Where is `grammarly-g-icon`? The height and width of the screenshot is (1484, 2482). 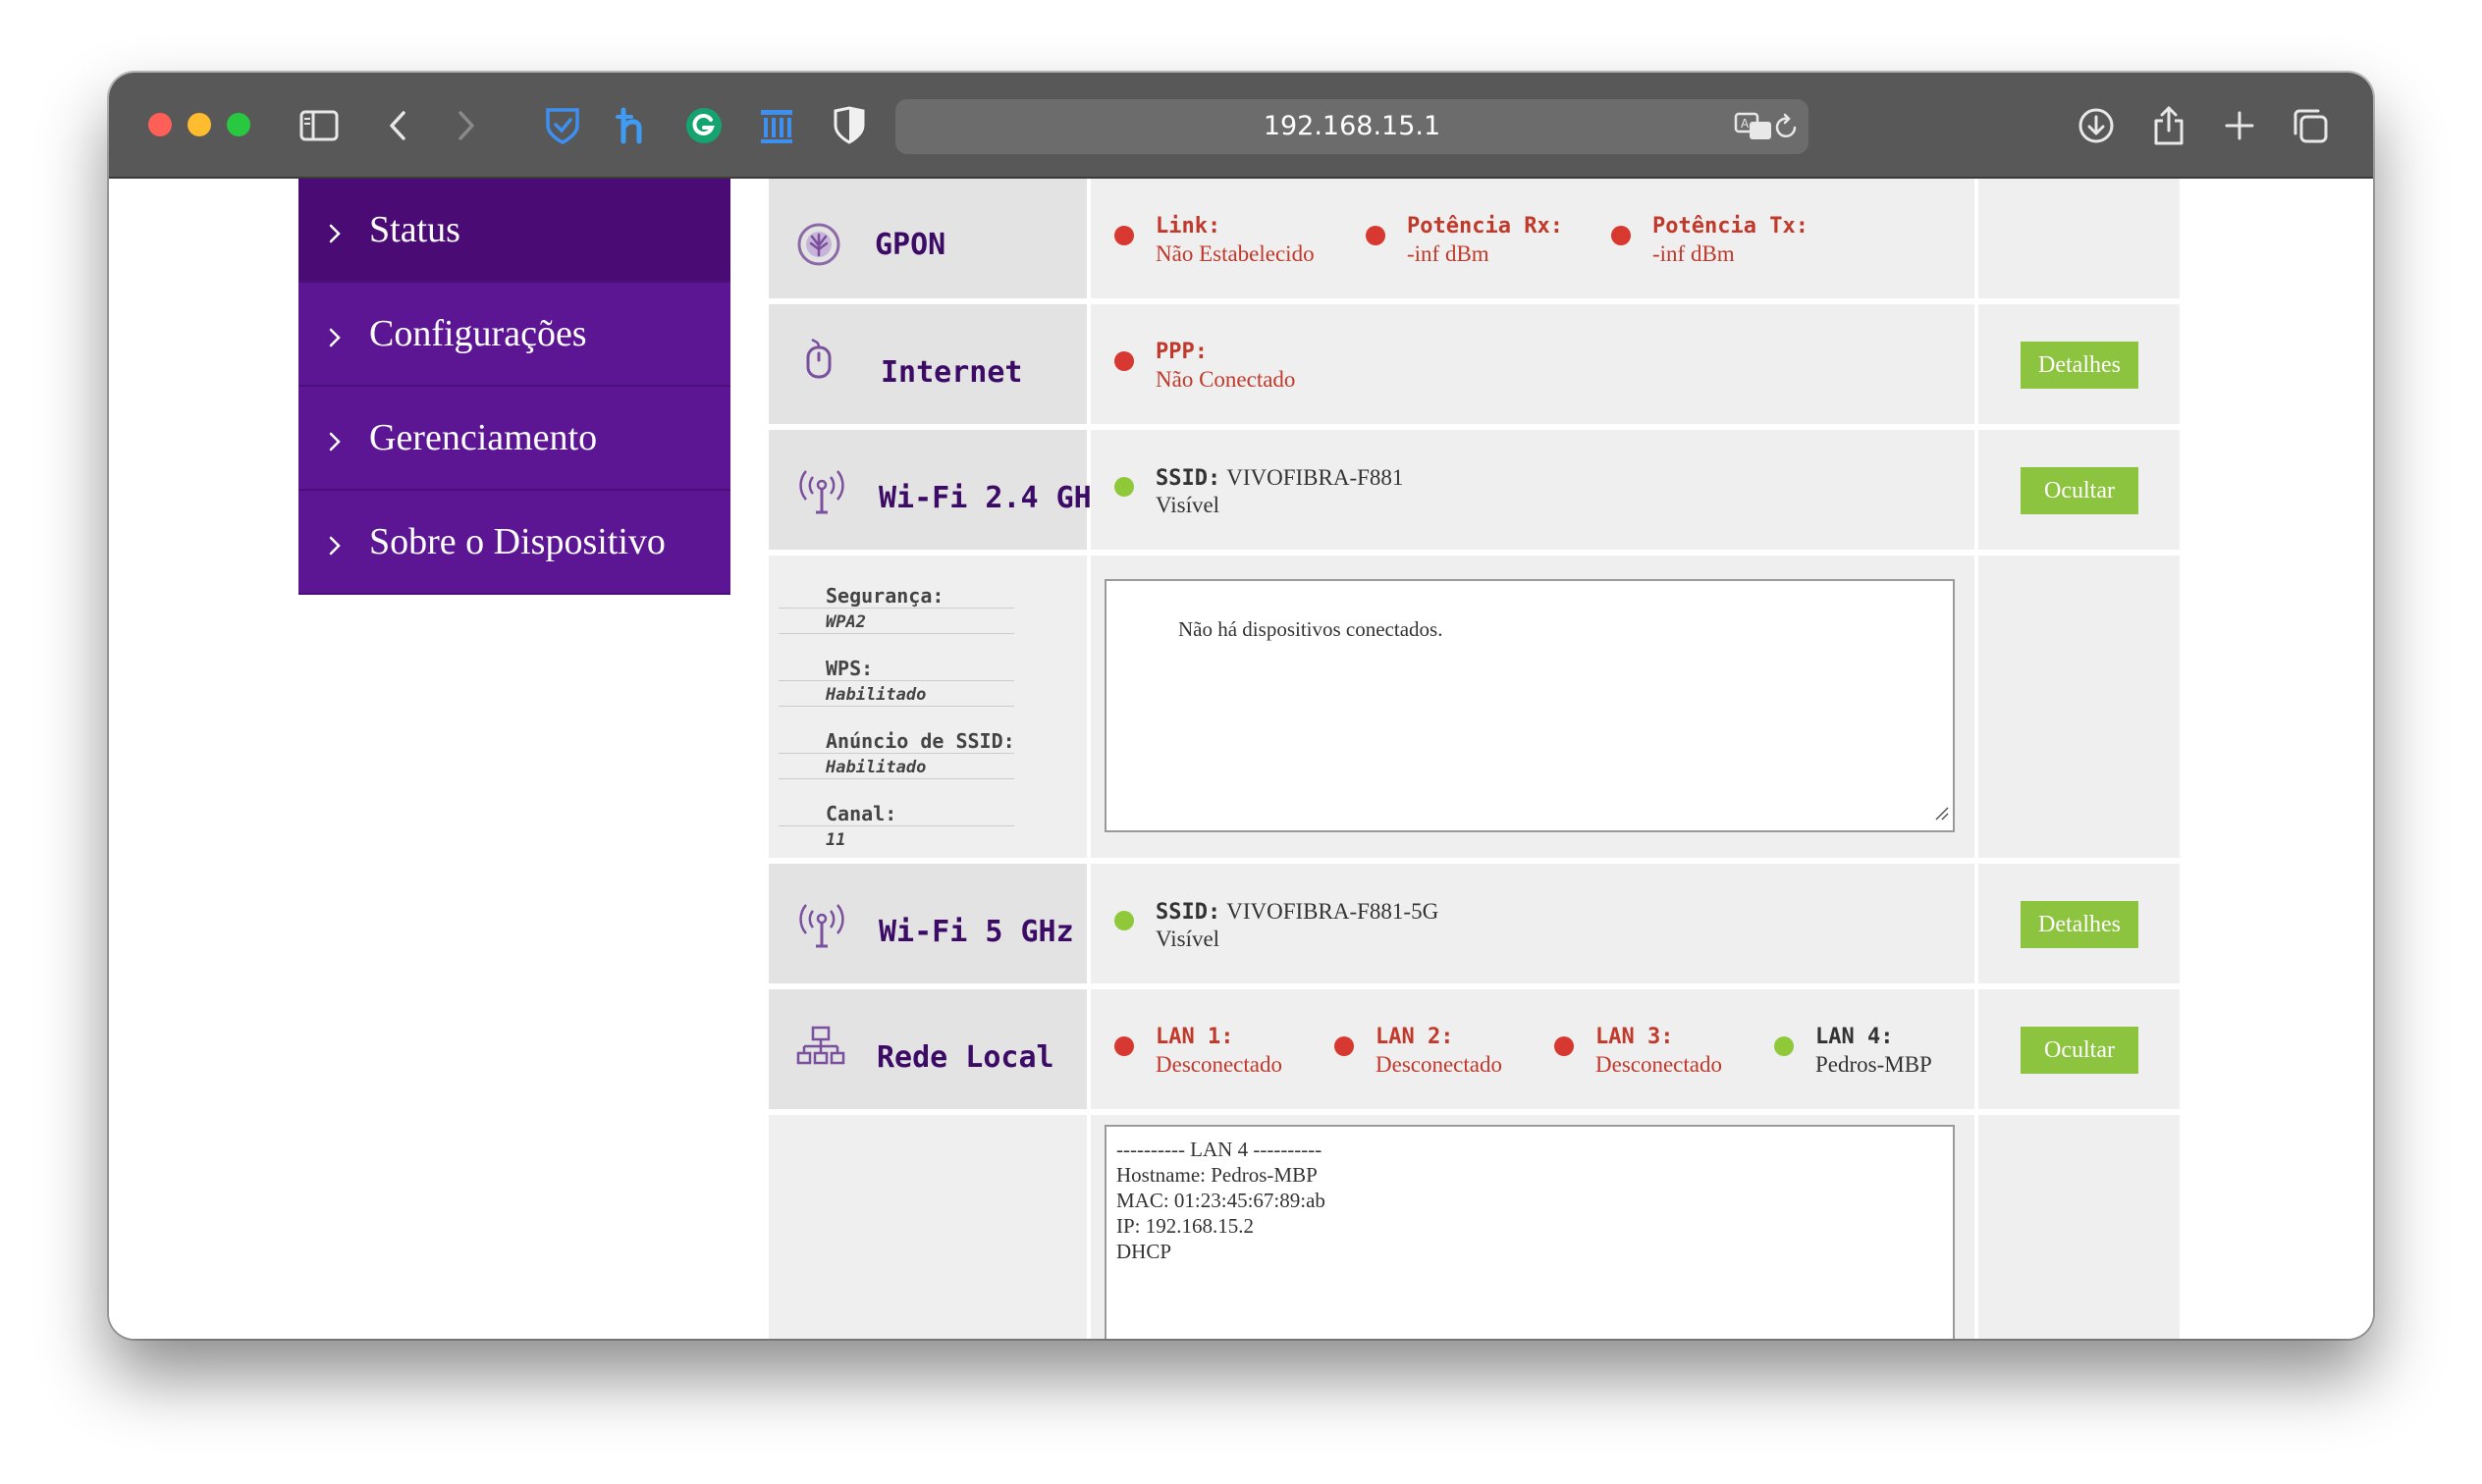
grammarly-g-icon is located at coordinates (704, 125).